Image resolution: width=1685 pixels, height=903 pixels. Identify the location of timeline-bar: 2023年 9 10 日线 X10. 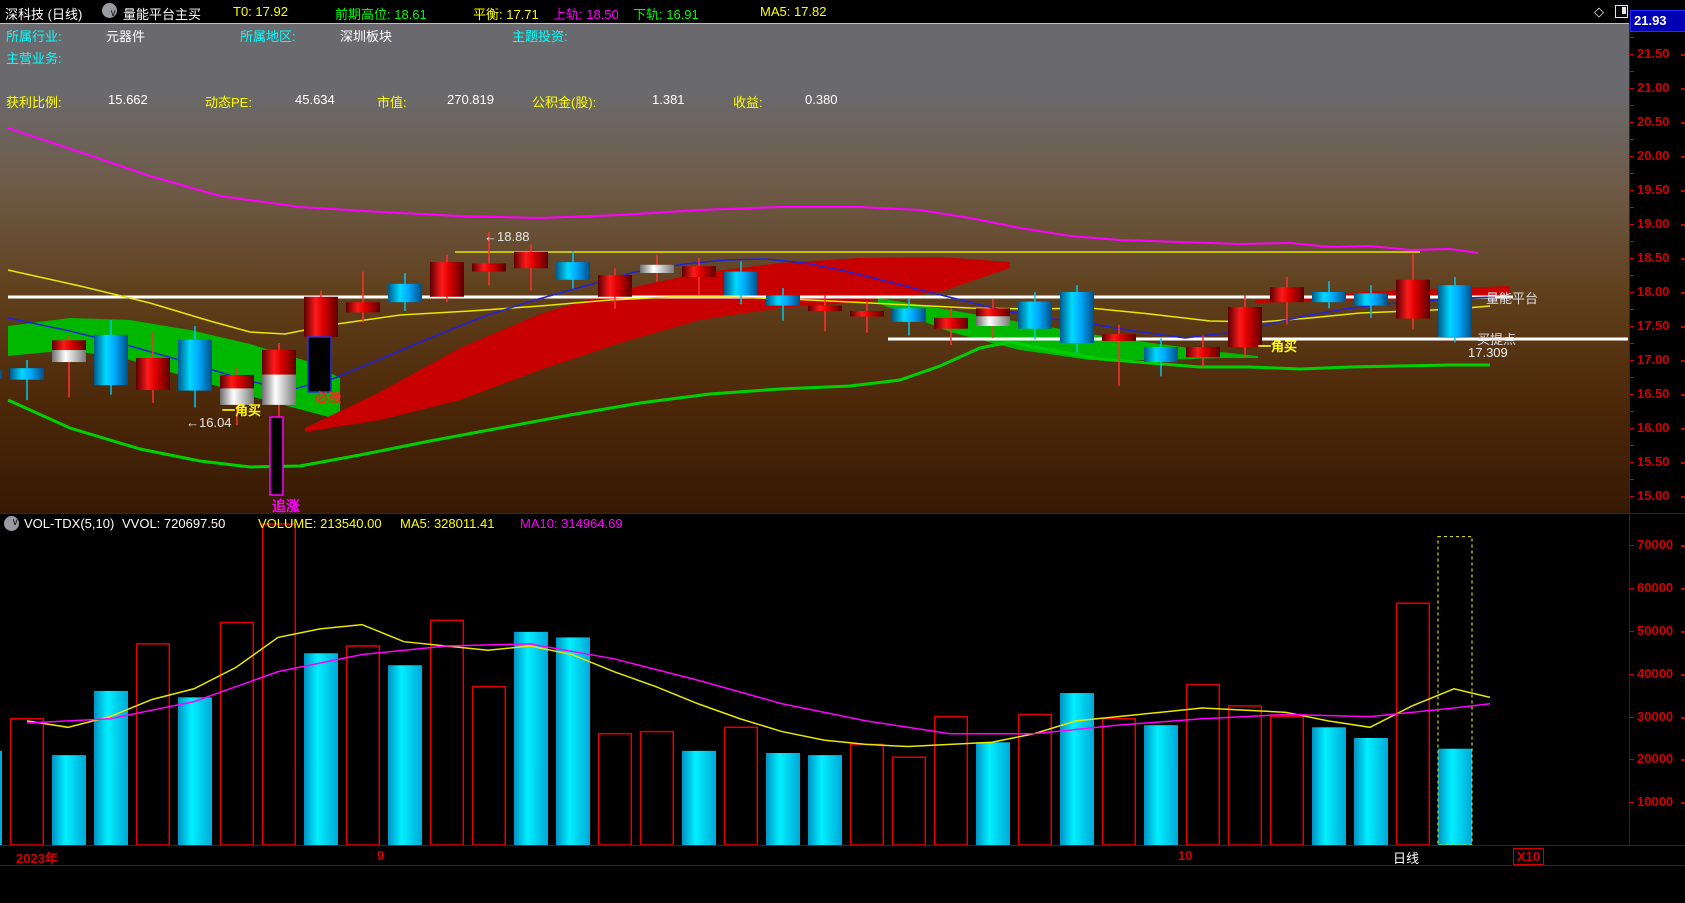
(842, 856).